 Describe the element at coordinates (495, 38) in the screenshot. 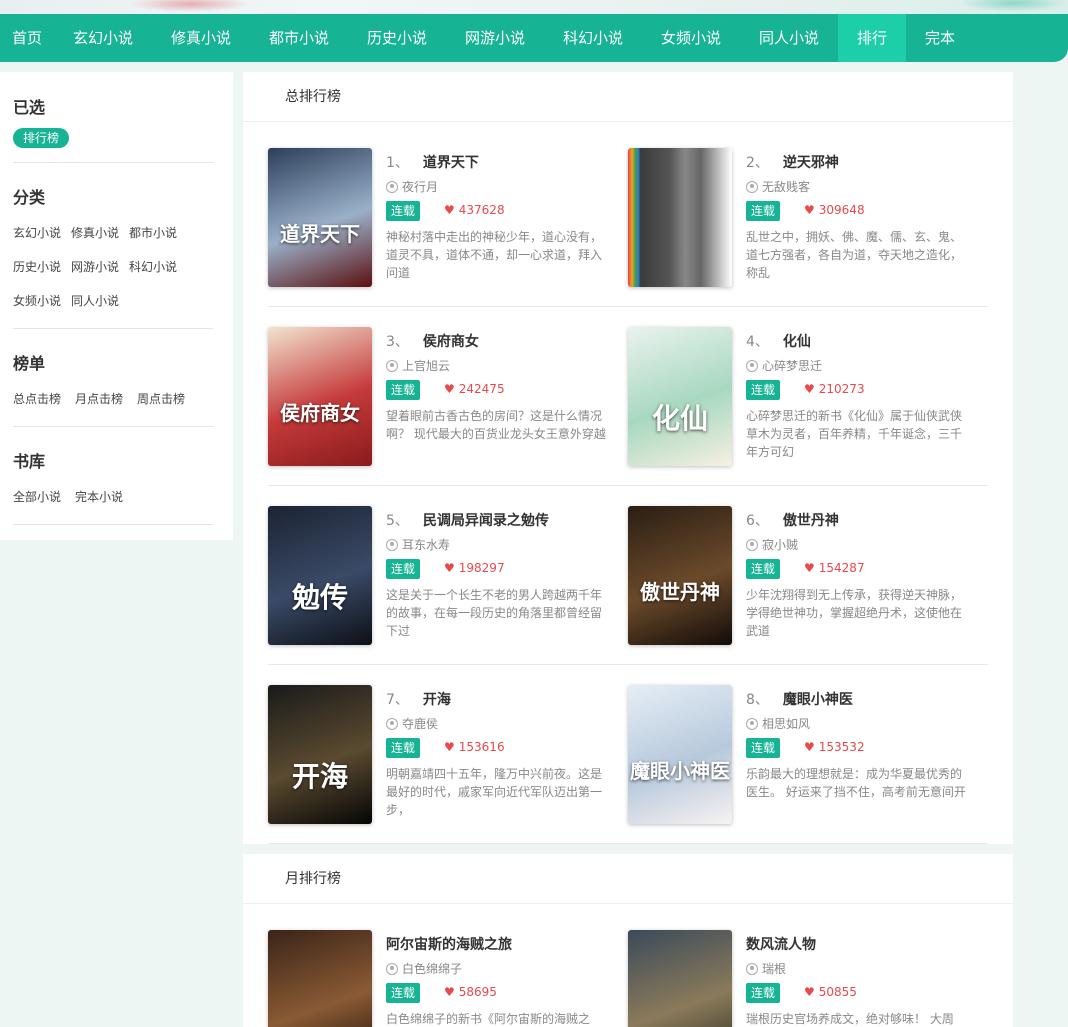

I see `nav-item-5: 网游小说` at that location.